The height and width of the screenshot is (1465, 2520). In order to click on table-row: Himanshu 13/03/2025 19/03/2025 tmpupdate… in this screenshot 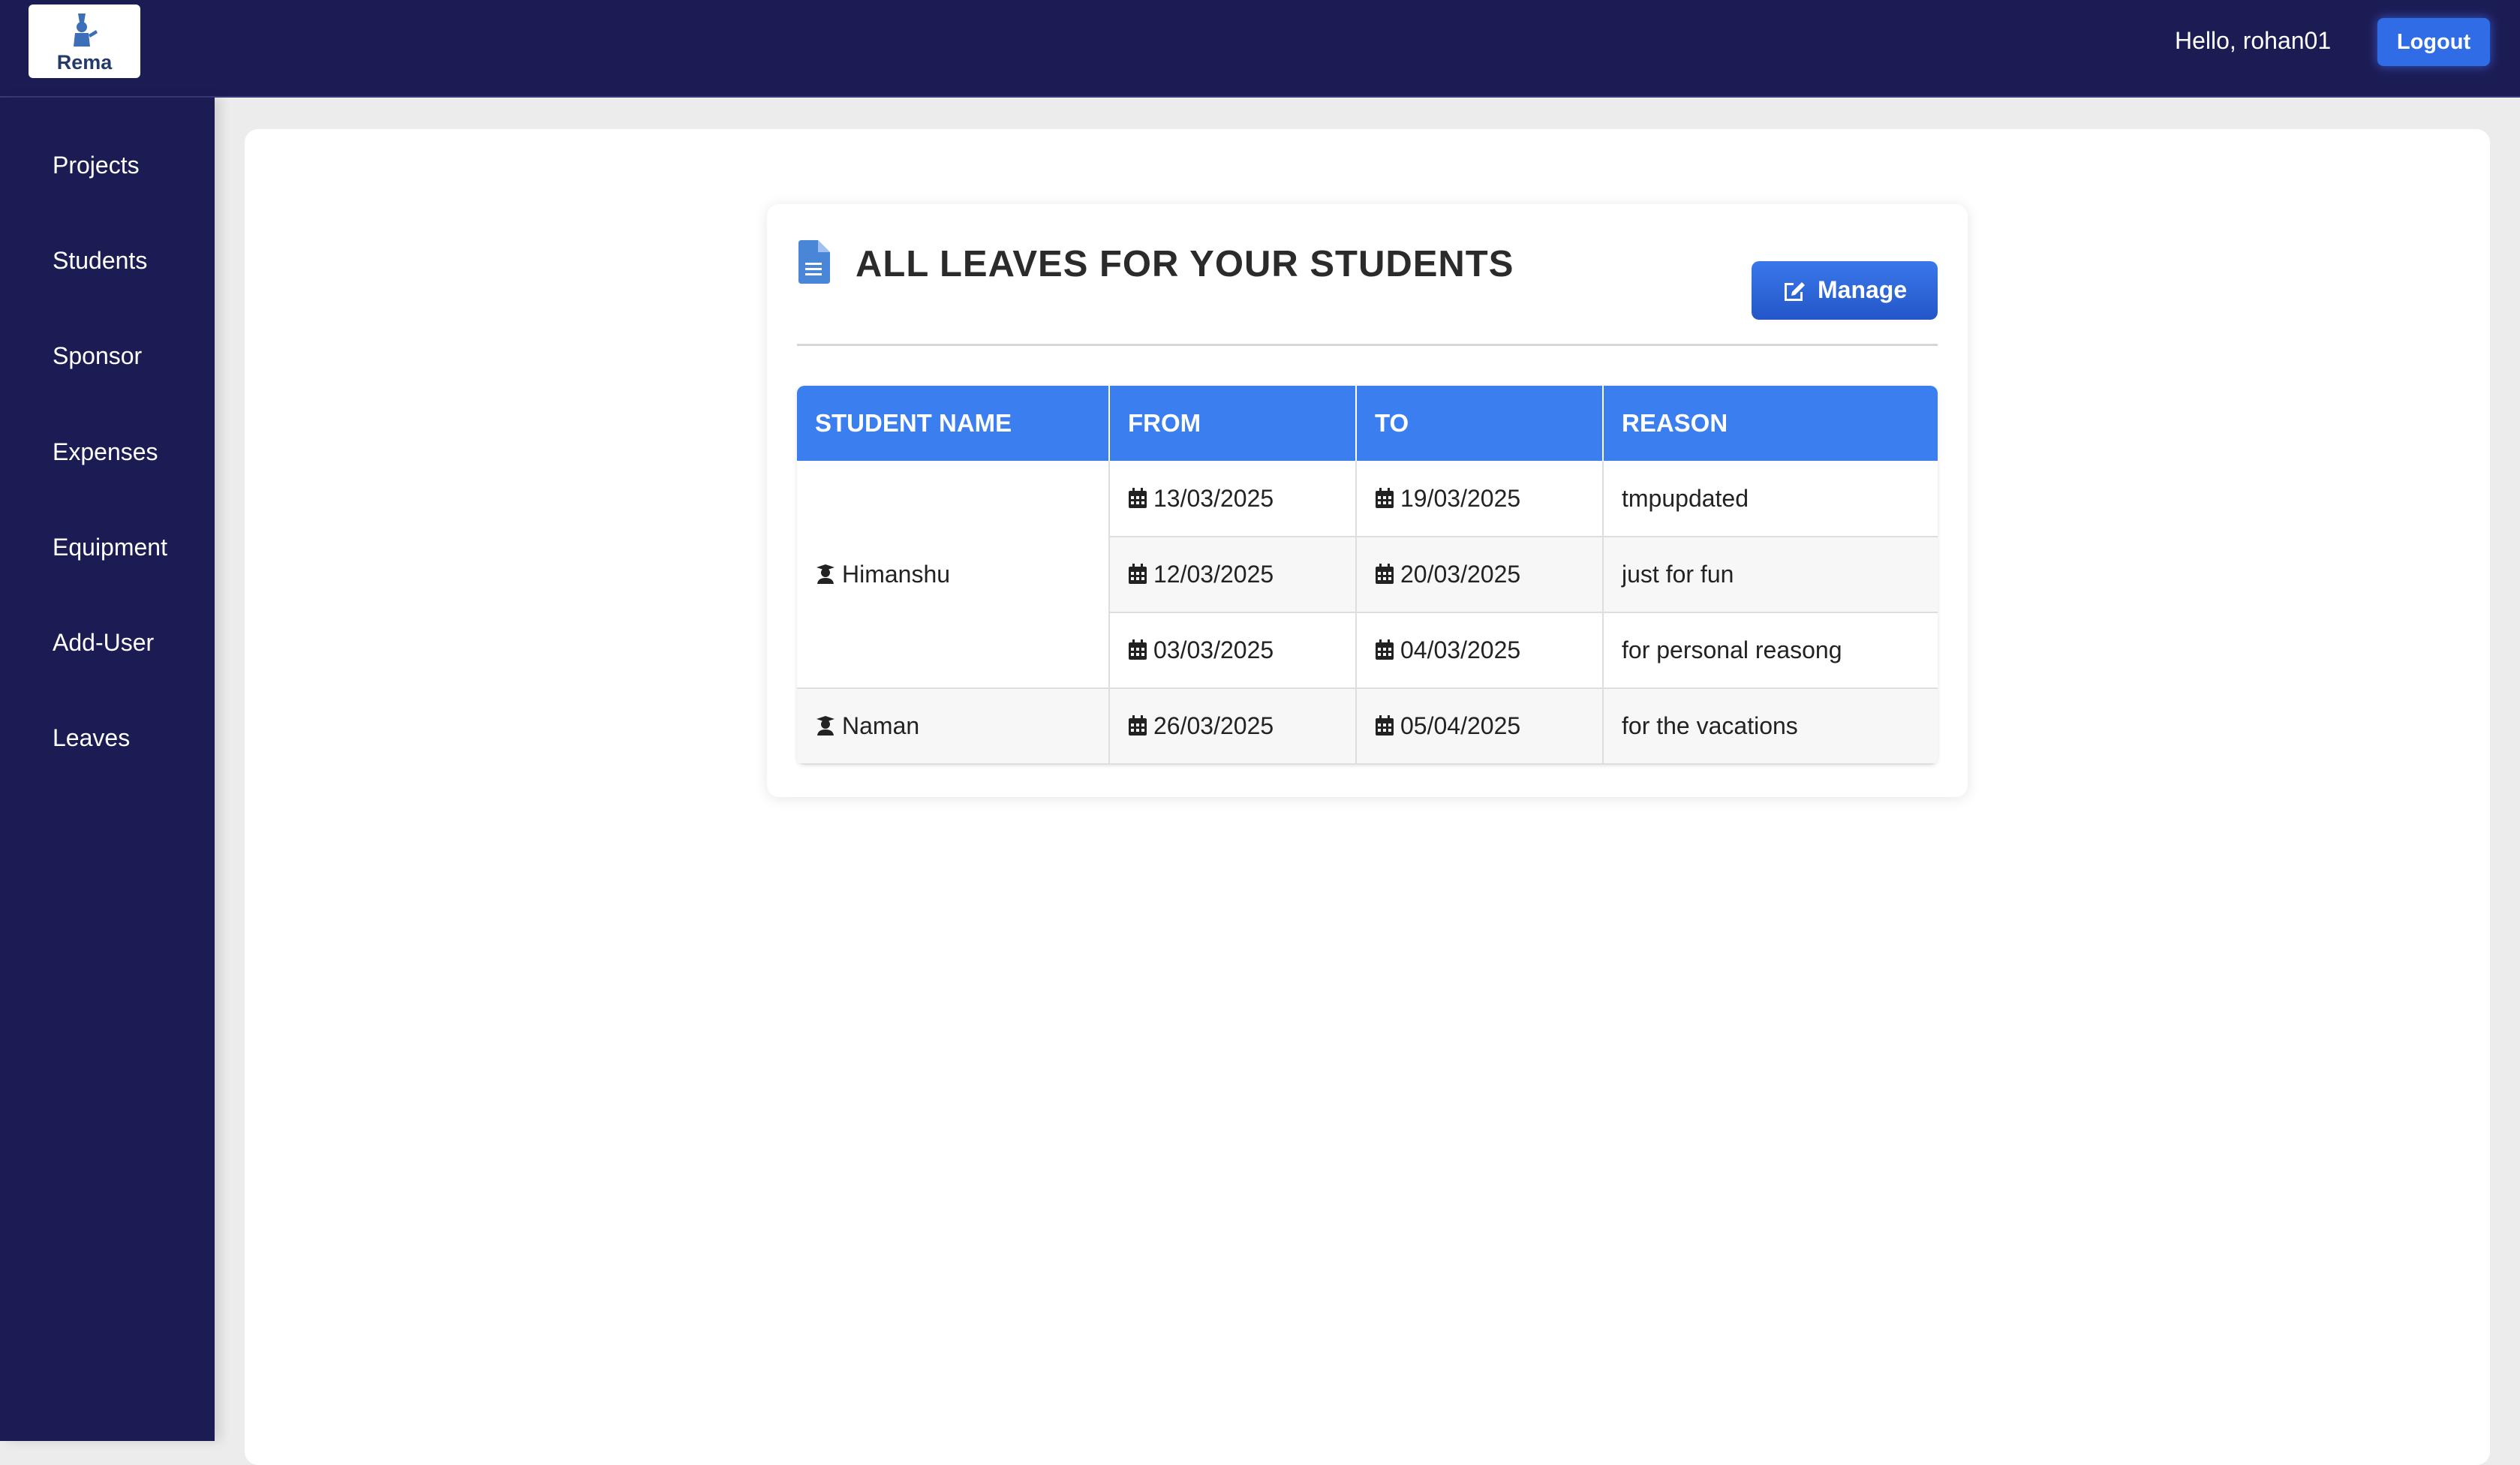, I will do `click(1367, 575)`.